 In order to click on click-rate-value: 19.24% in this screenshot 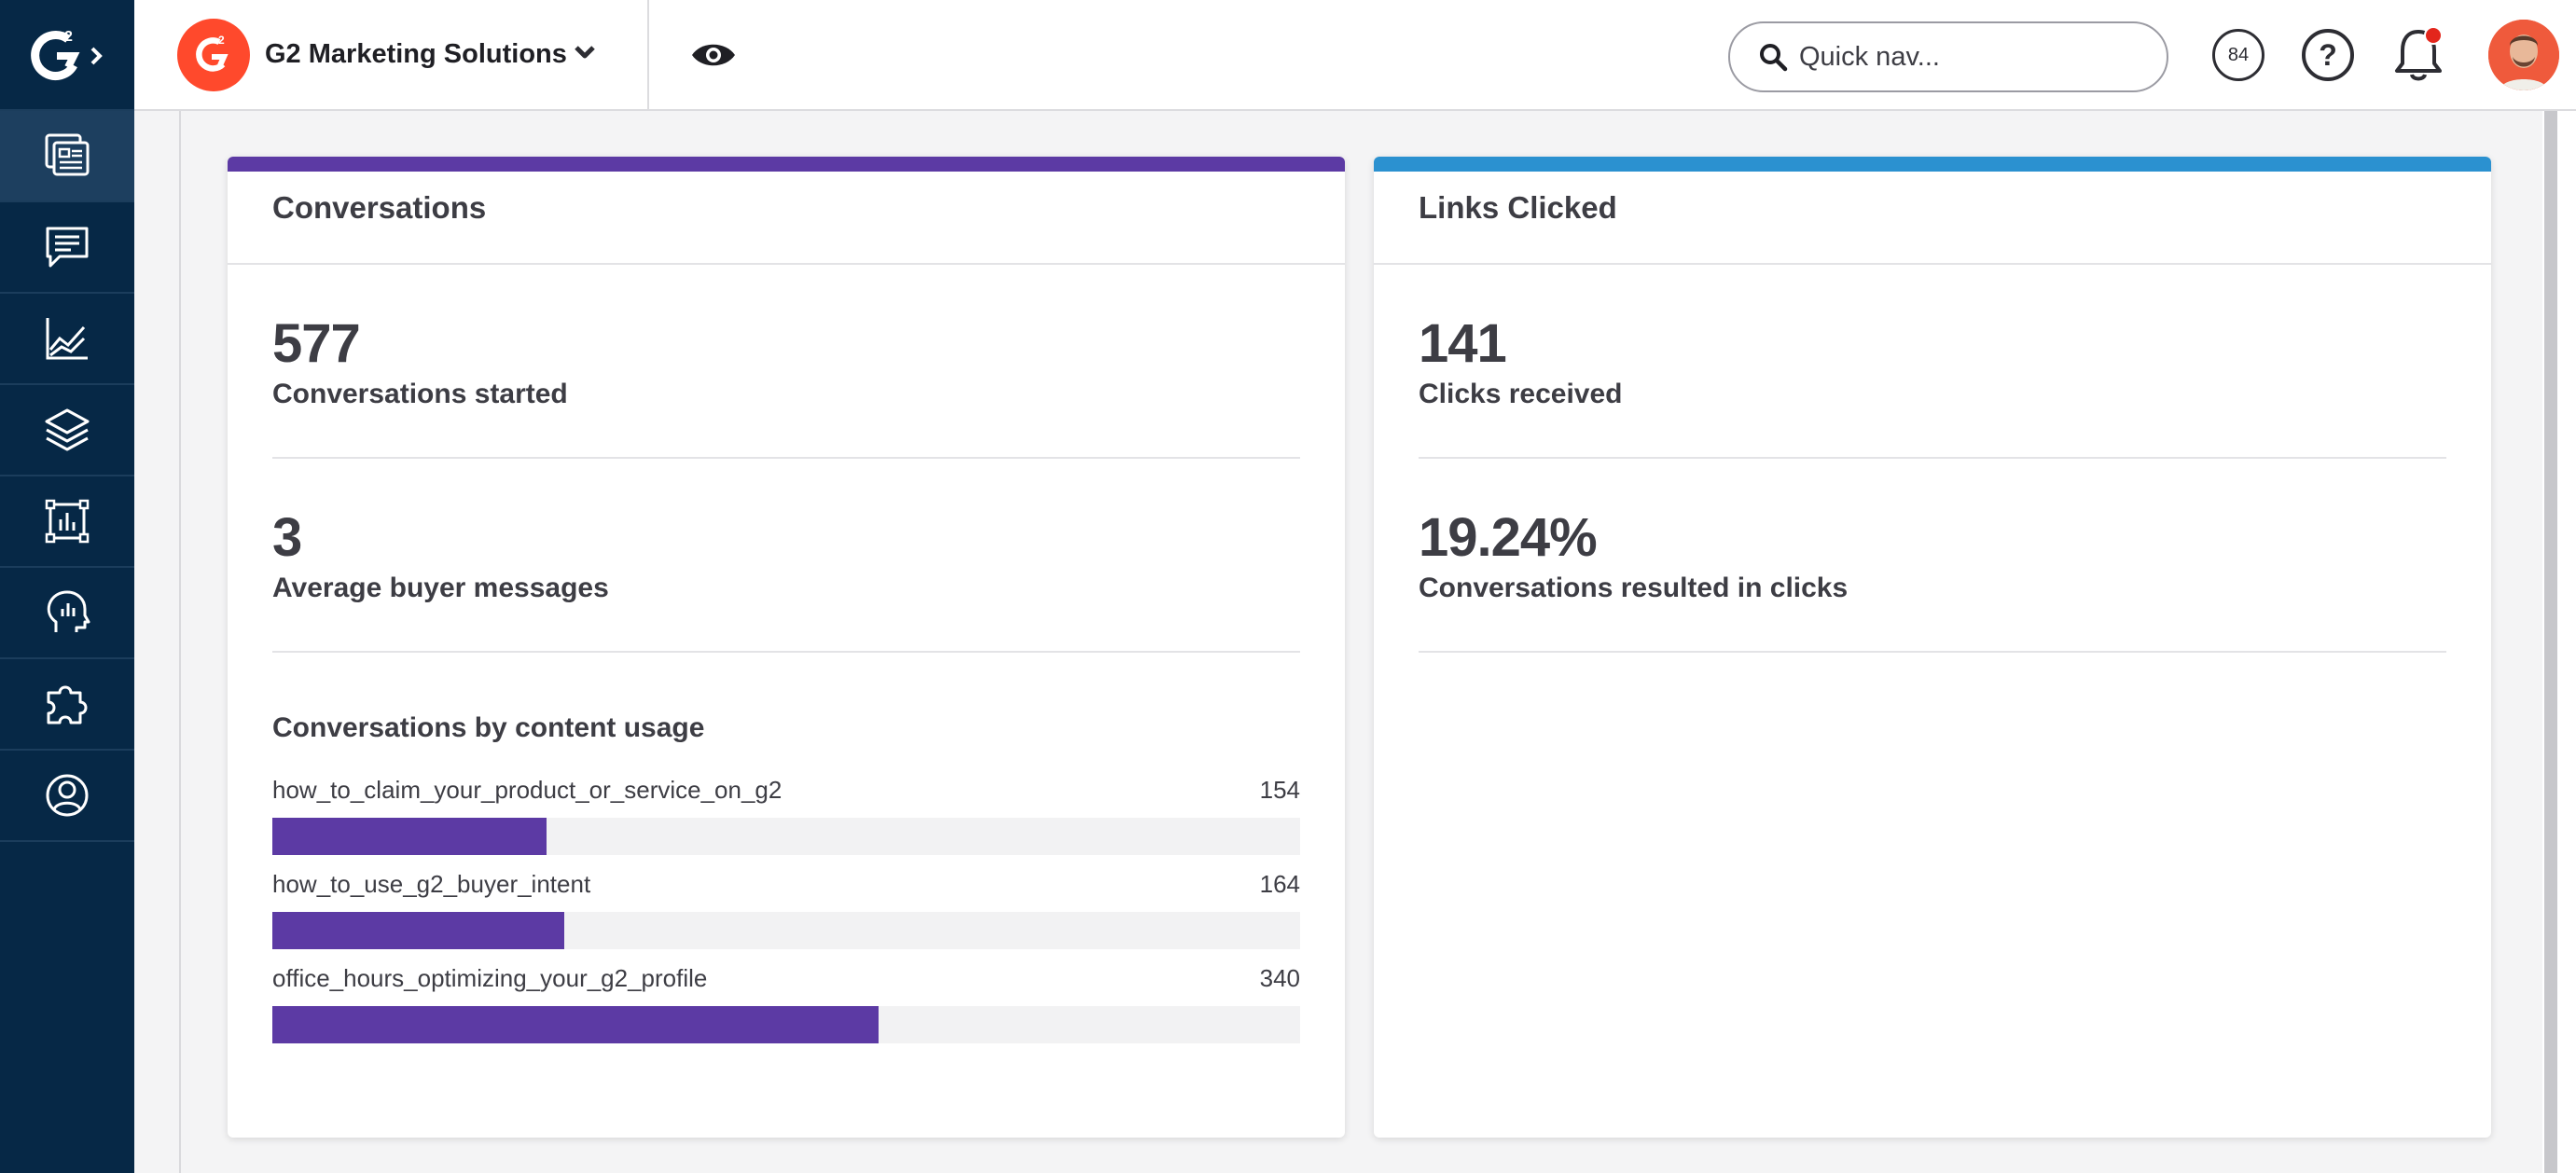, I will do `click(1508, 537)`.